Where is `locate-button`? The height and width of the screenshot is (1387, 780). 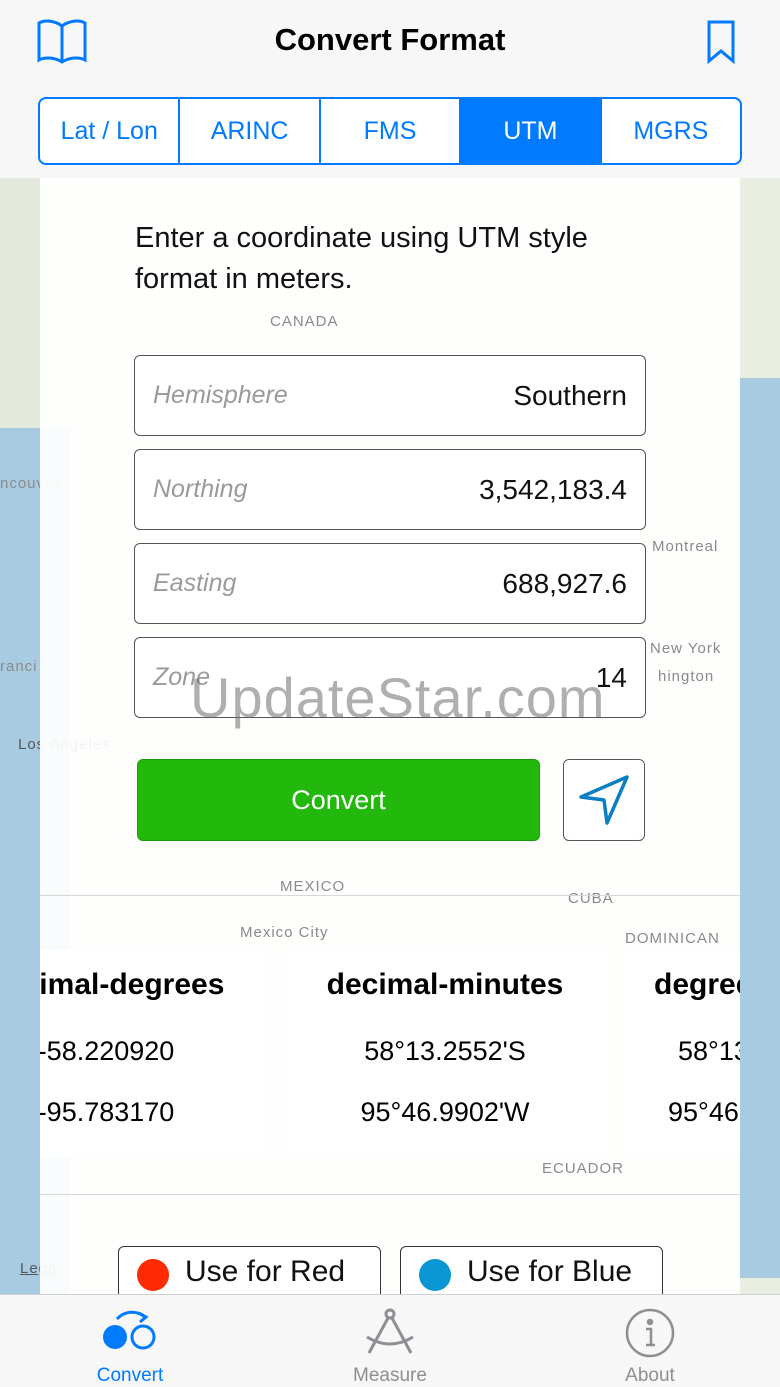 locate-button is located at coordinates (604, 800).